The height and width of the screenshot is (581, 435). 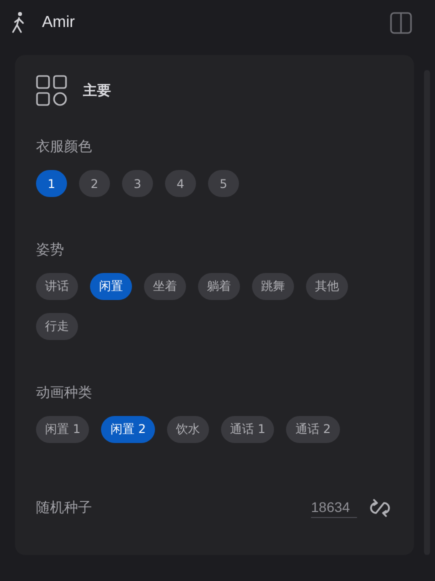 I want to click on option-chip: 闲置 2, so click(x=128, y=429).